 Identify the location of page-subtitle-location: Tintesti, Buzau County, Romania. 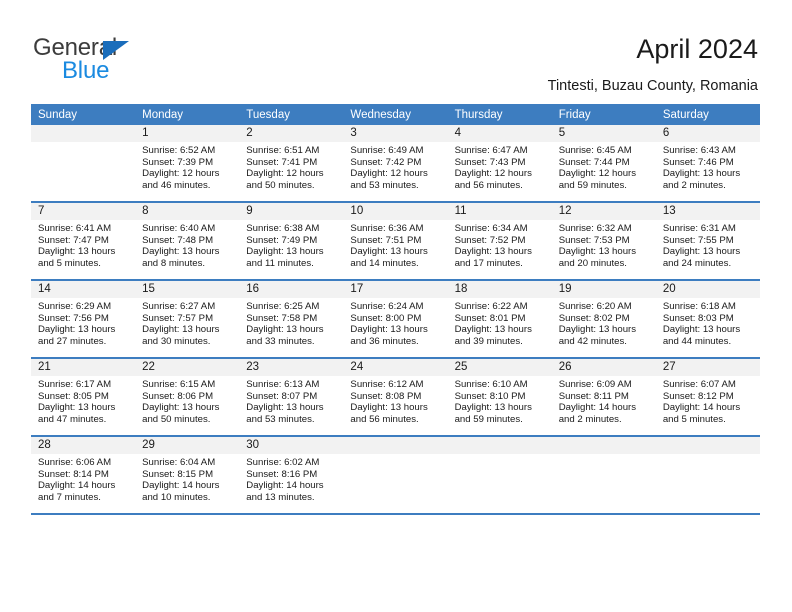
(652, 86).